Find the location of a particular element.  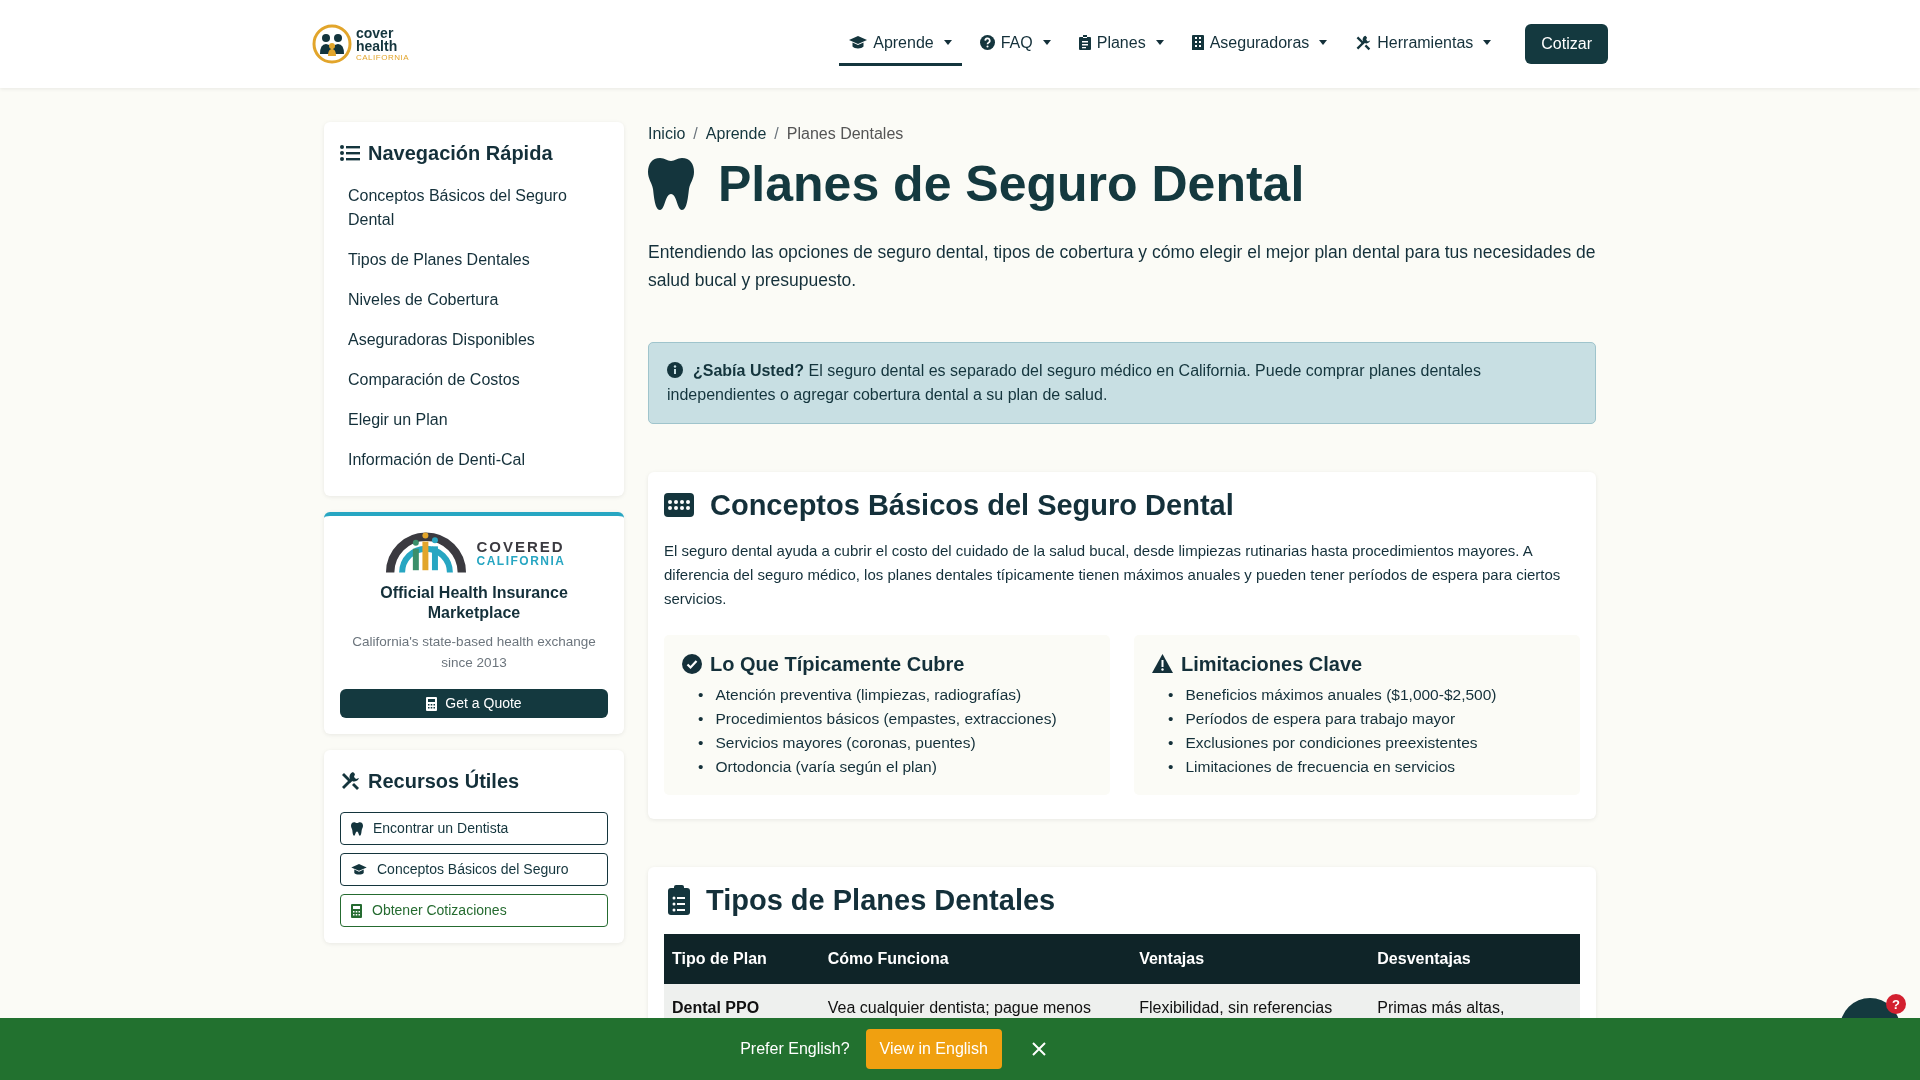

resource-link: Encontrar un Dentista is located at coordinates (474, 828).